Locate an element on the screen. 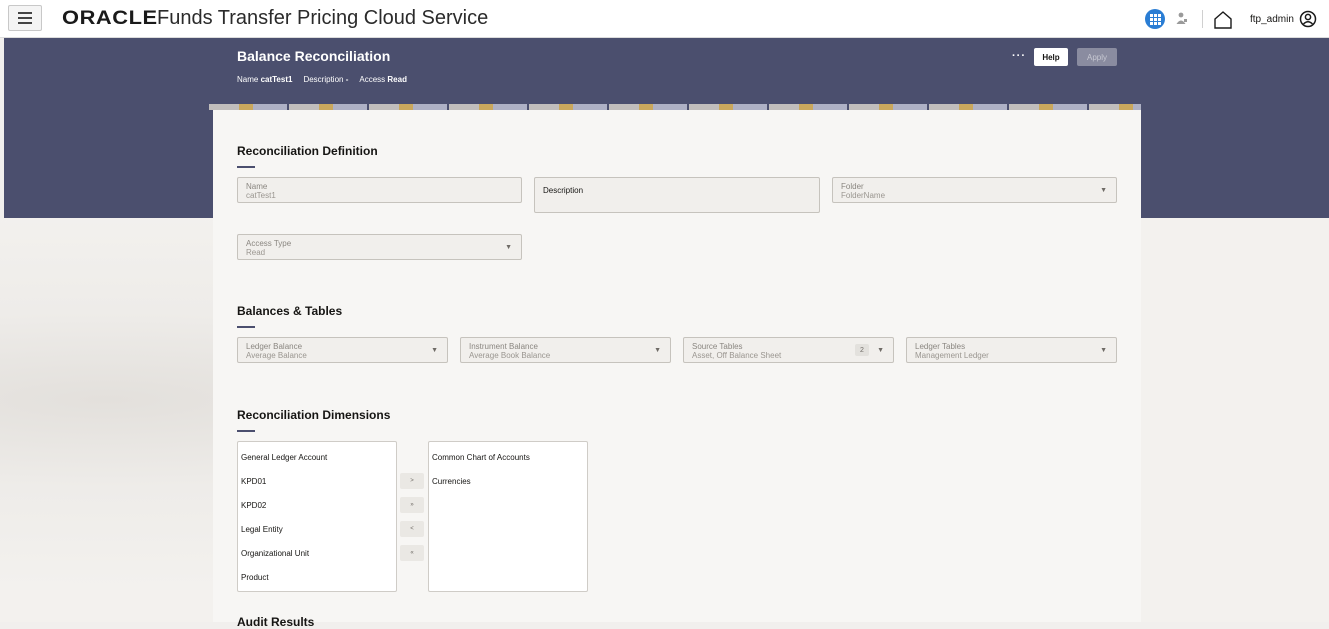  list-item: Legal Entity is located at coordinates (262, 529).